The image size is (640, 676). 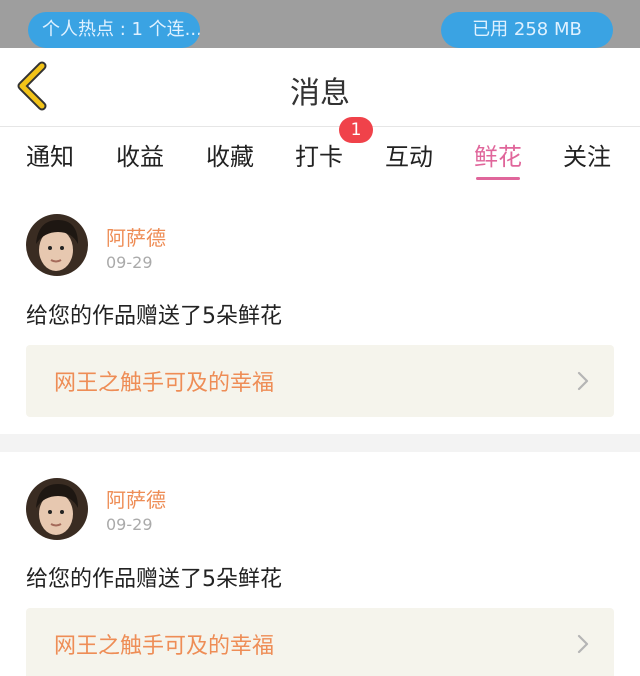 What do you see at coordinates (320, 24) in the screenshot?
I see `status-bar: 个人热点 : 1 个连... 已用 258 MB` at bounding box center [320, 24].